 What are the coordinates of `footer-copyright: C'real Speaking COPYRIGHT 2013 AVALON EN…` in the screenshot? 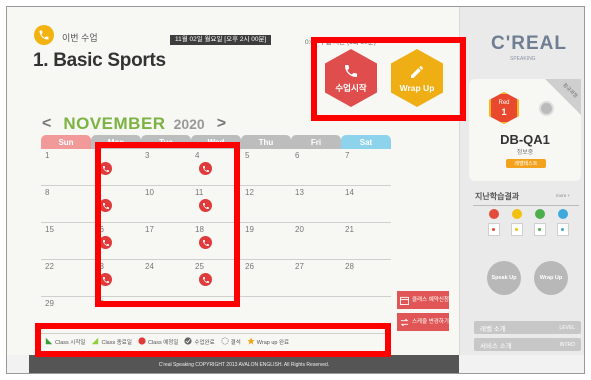 It's located at (244, 364).